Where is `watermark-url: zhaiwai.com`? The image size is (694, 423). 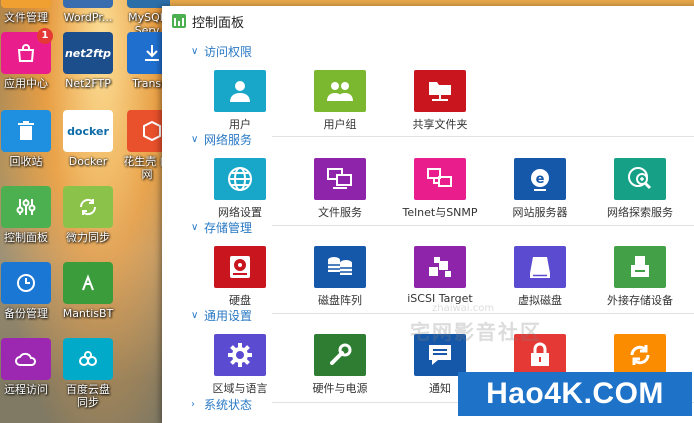 watermark-url: zhaiwai.com is located at coordinates (463, 308).